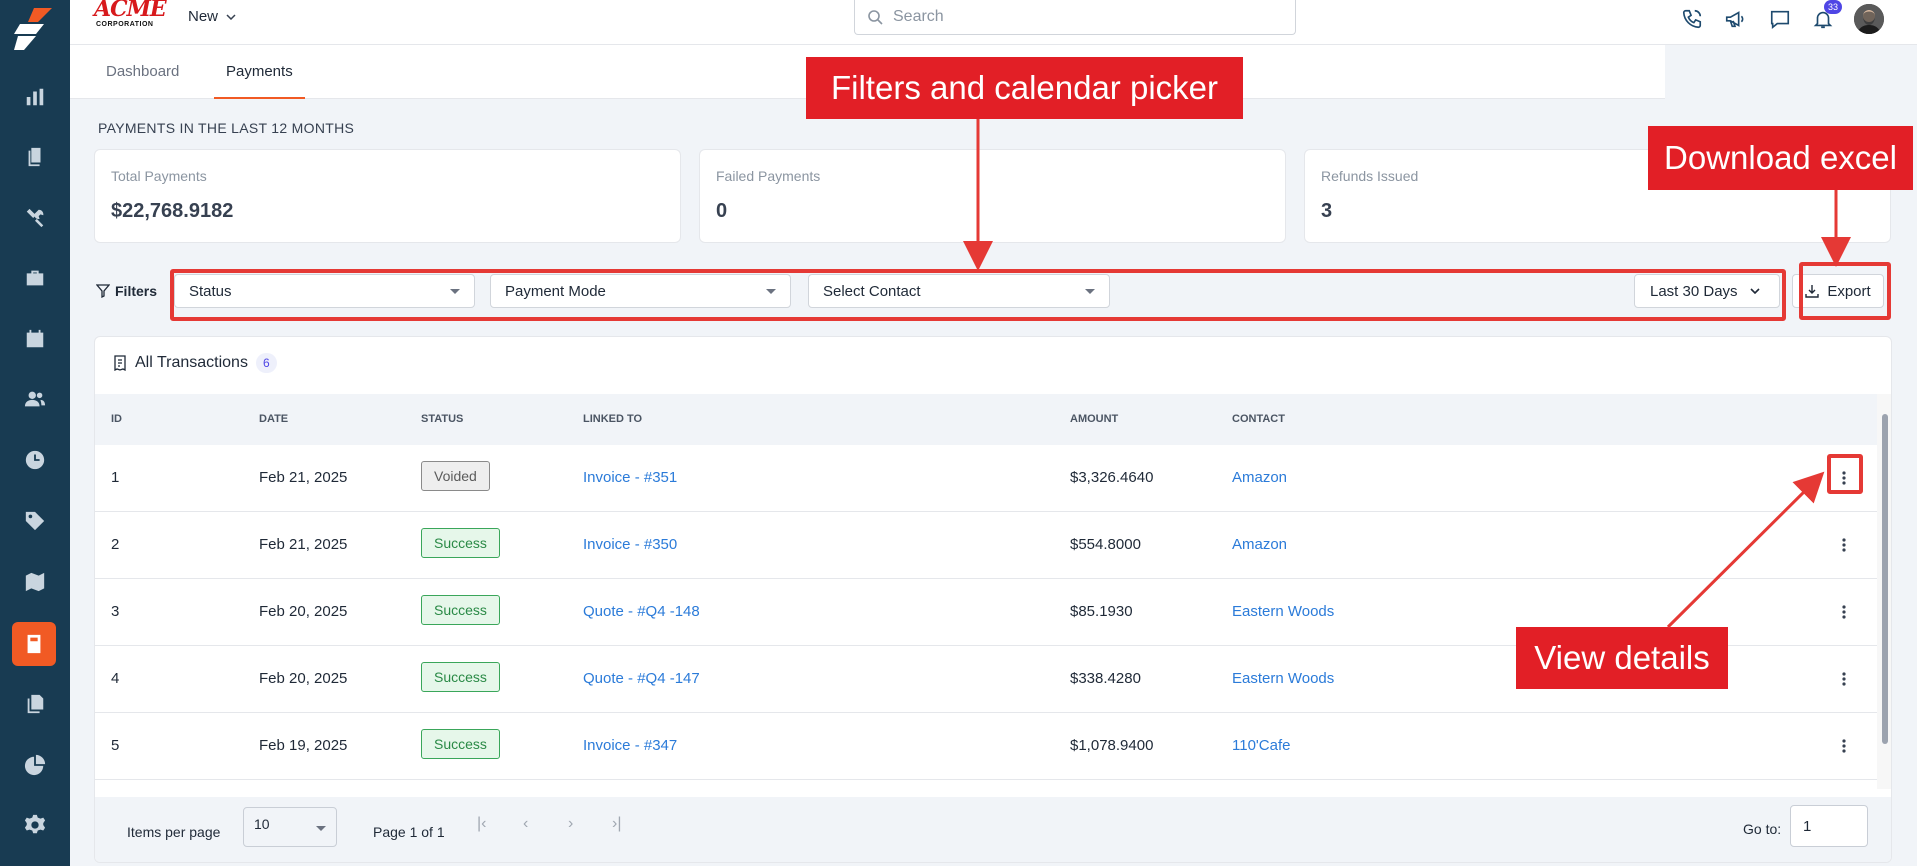 The image size is (1917, 866). Describe the element at coordinates (115, 611) in the screenshot. I see `cell-id: 3` at that location.